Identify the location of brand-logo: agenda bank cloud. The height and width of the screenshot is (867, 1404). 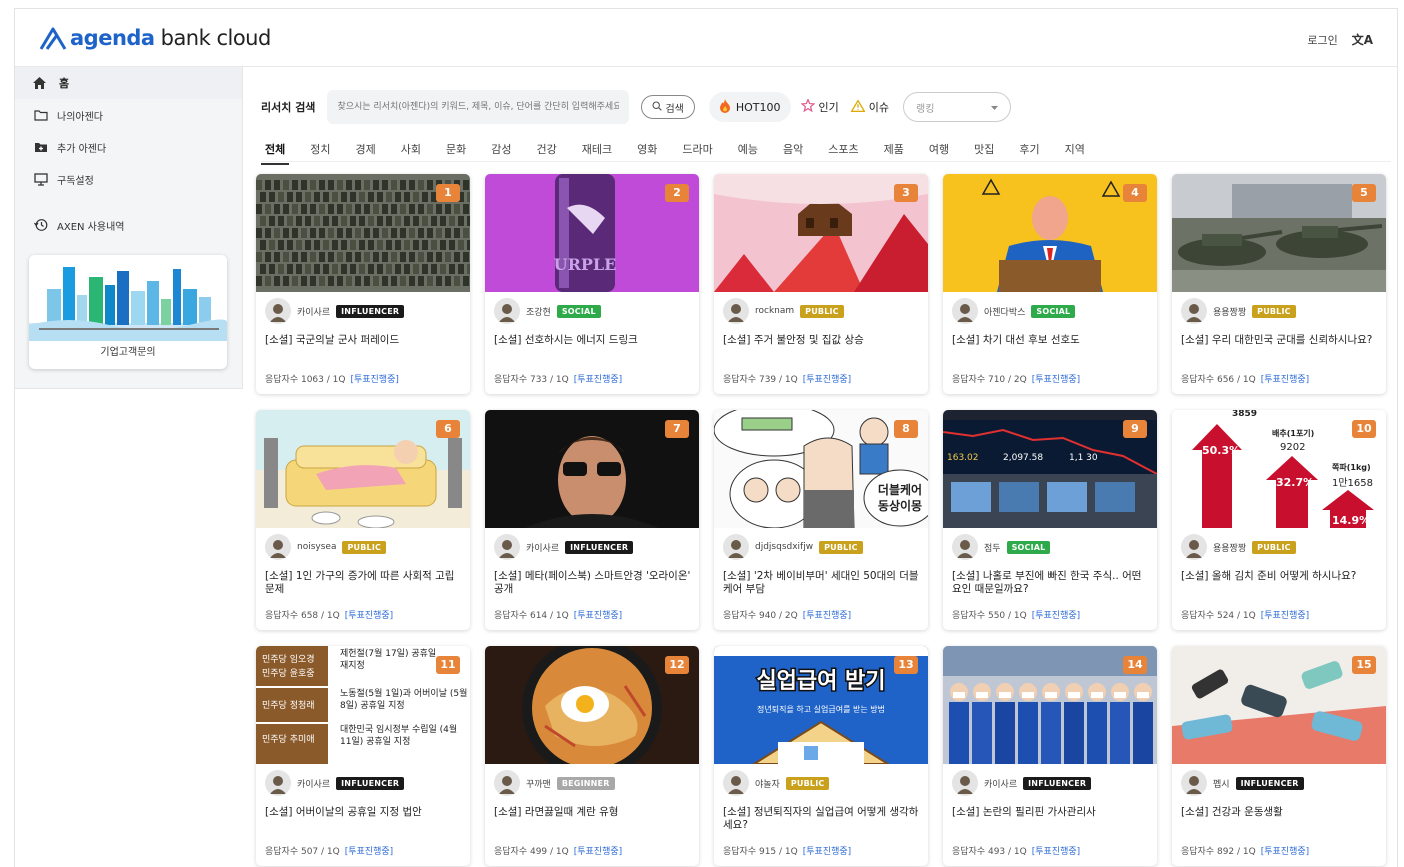
(155, 38).